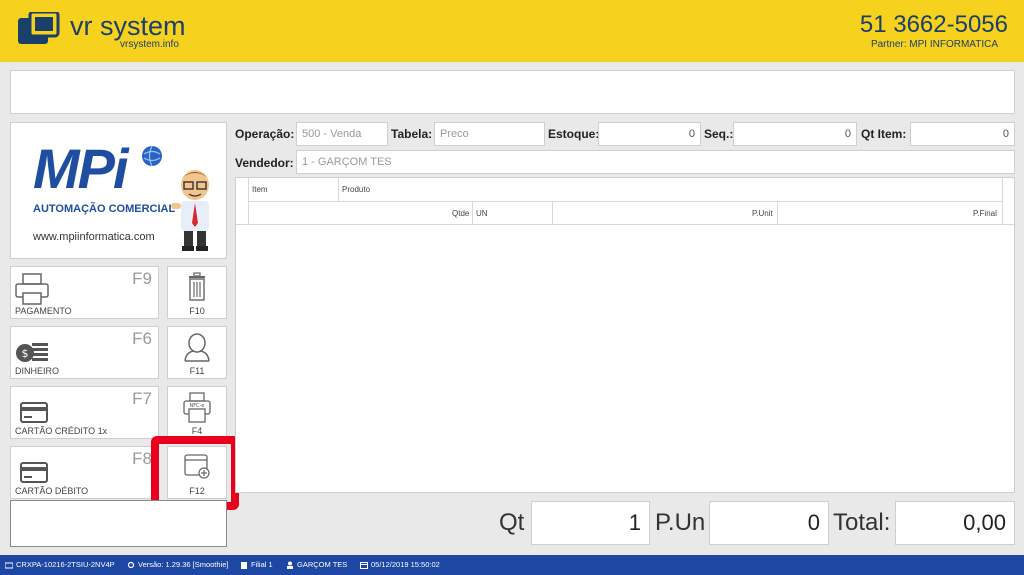 The width and height of the screenshot is (1024, 575). What do you see at coordinates (364, 565) in the screenshot?
I see `calendar-icon` at bounding box center [364, 565].